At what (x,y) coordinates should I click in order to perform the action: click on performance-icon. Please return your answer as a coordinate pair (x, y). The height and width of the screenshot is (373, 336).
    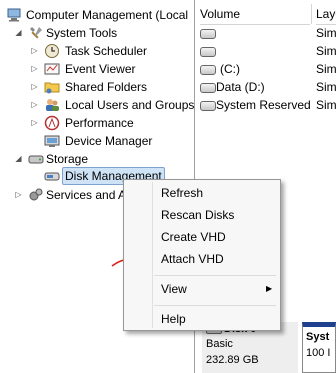
    Looking at the image, I should click on (52, 123).